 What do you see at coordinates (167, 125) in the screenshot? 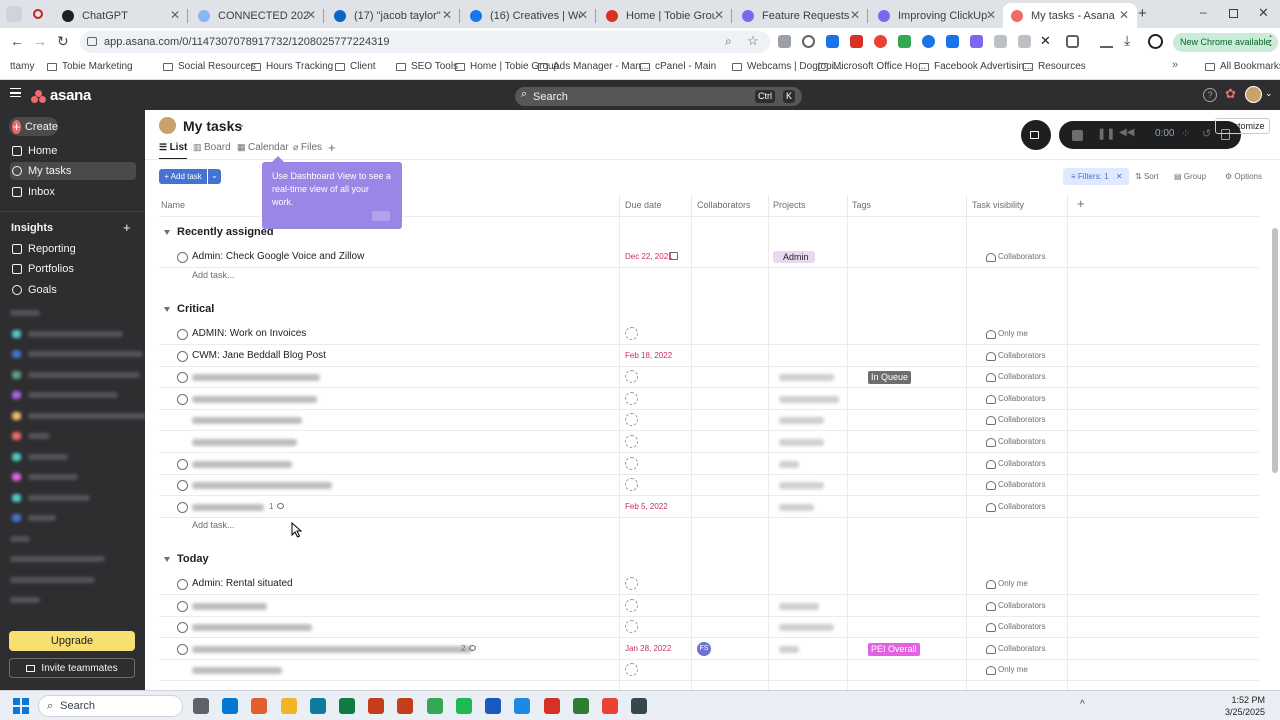
I see `avatar` at bounding box center [167, 125].